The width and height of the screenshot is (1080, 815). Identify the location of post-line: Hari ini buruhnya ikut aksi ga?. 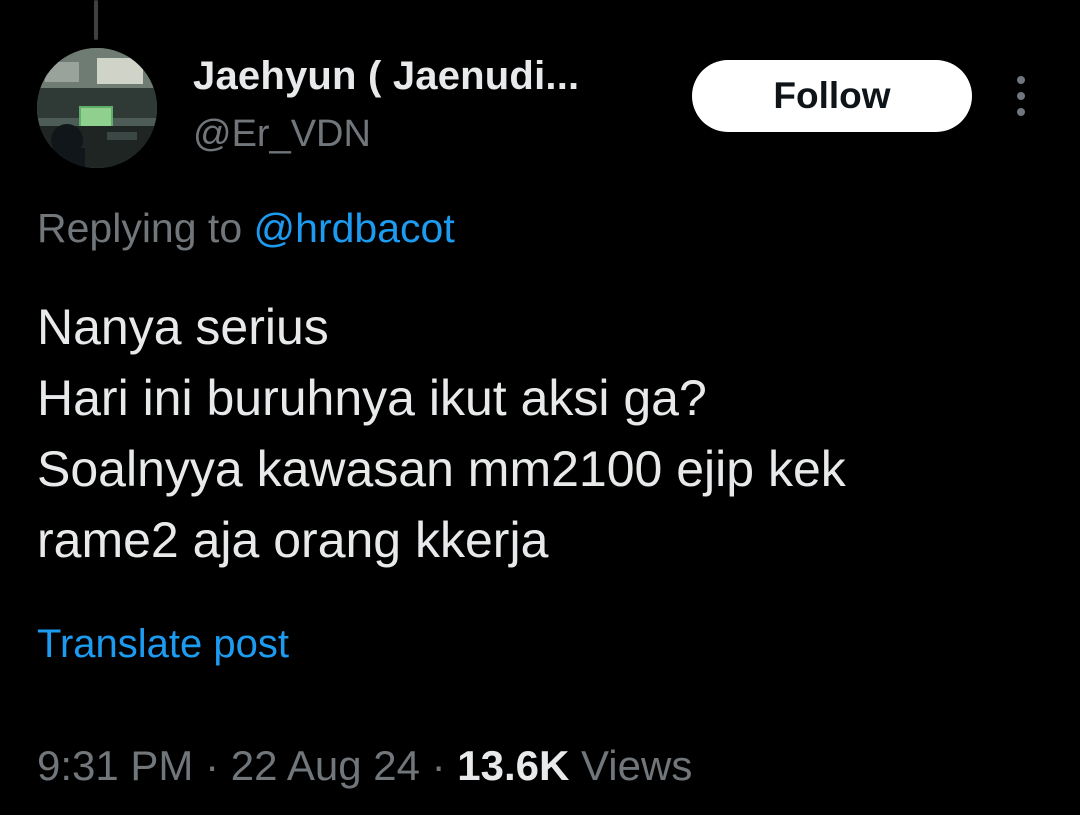
(372, 398).